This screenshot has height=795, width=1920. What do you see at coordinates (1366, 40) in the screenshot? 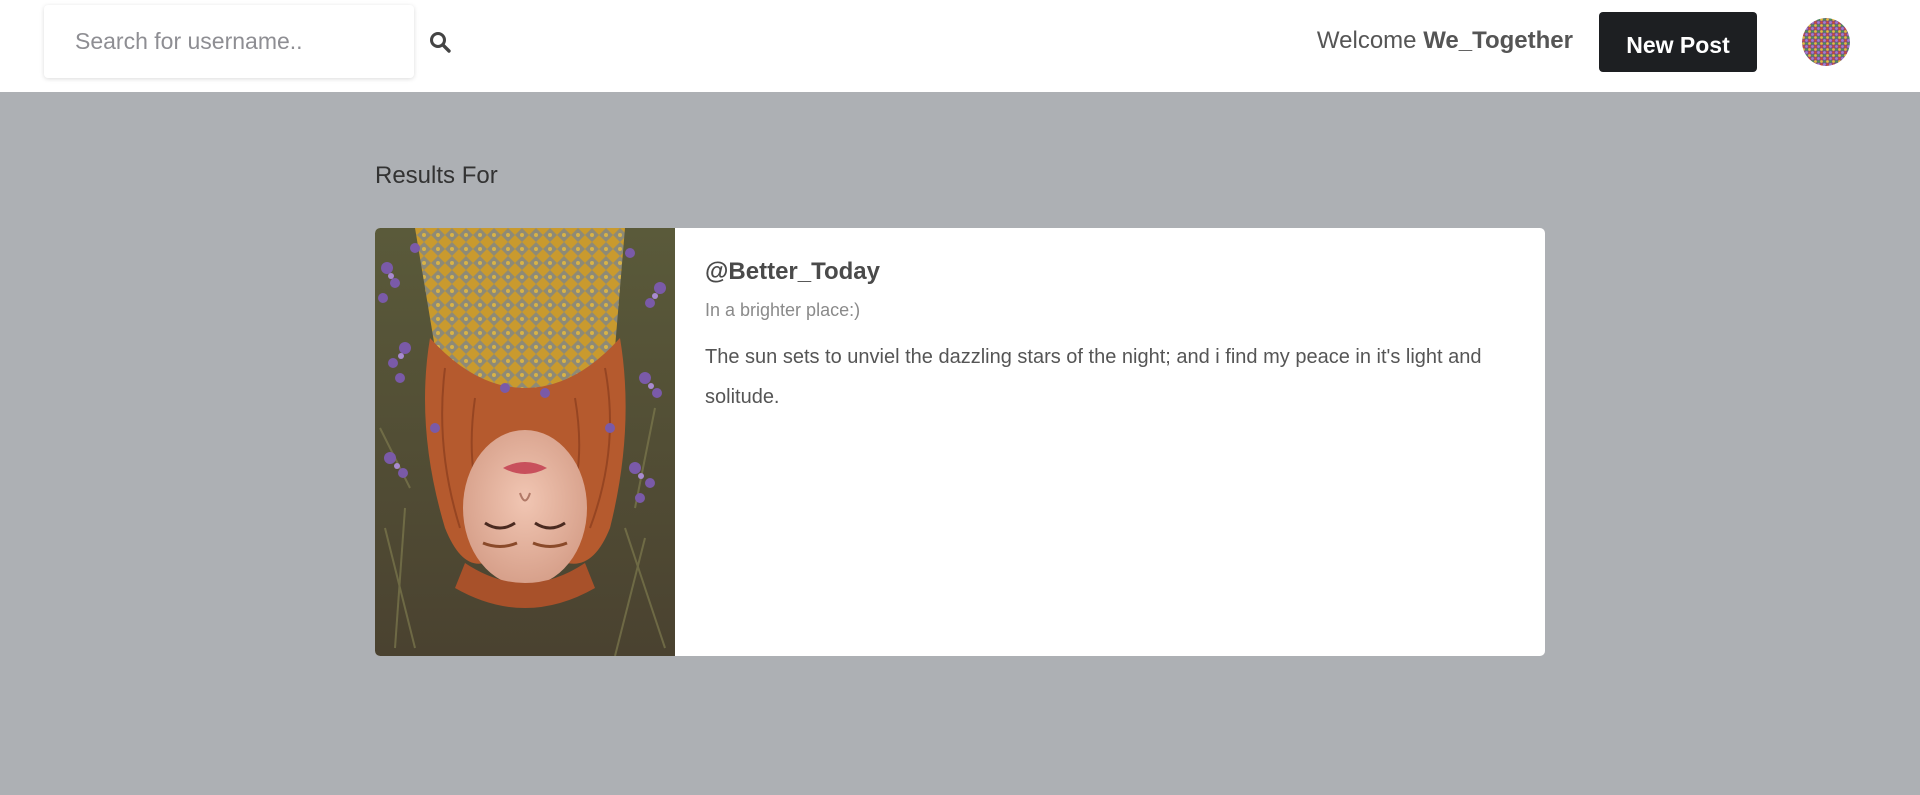
I see `welcome-prefix: Welcome` at bounding box center [1366, 40].